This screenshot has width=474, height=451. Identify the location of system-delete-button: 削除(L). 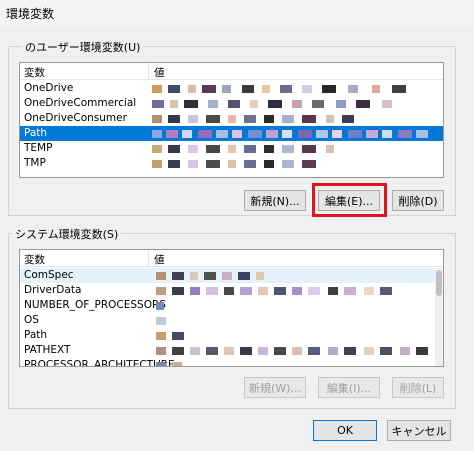
(418, 387).